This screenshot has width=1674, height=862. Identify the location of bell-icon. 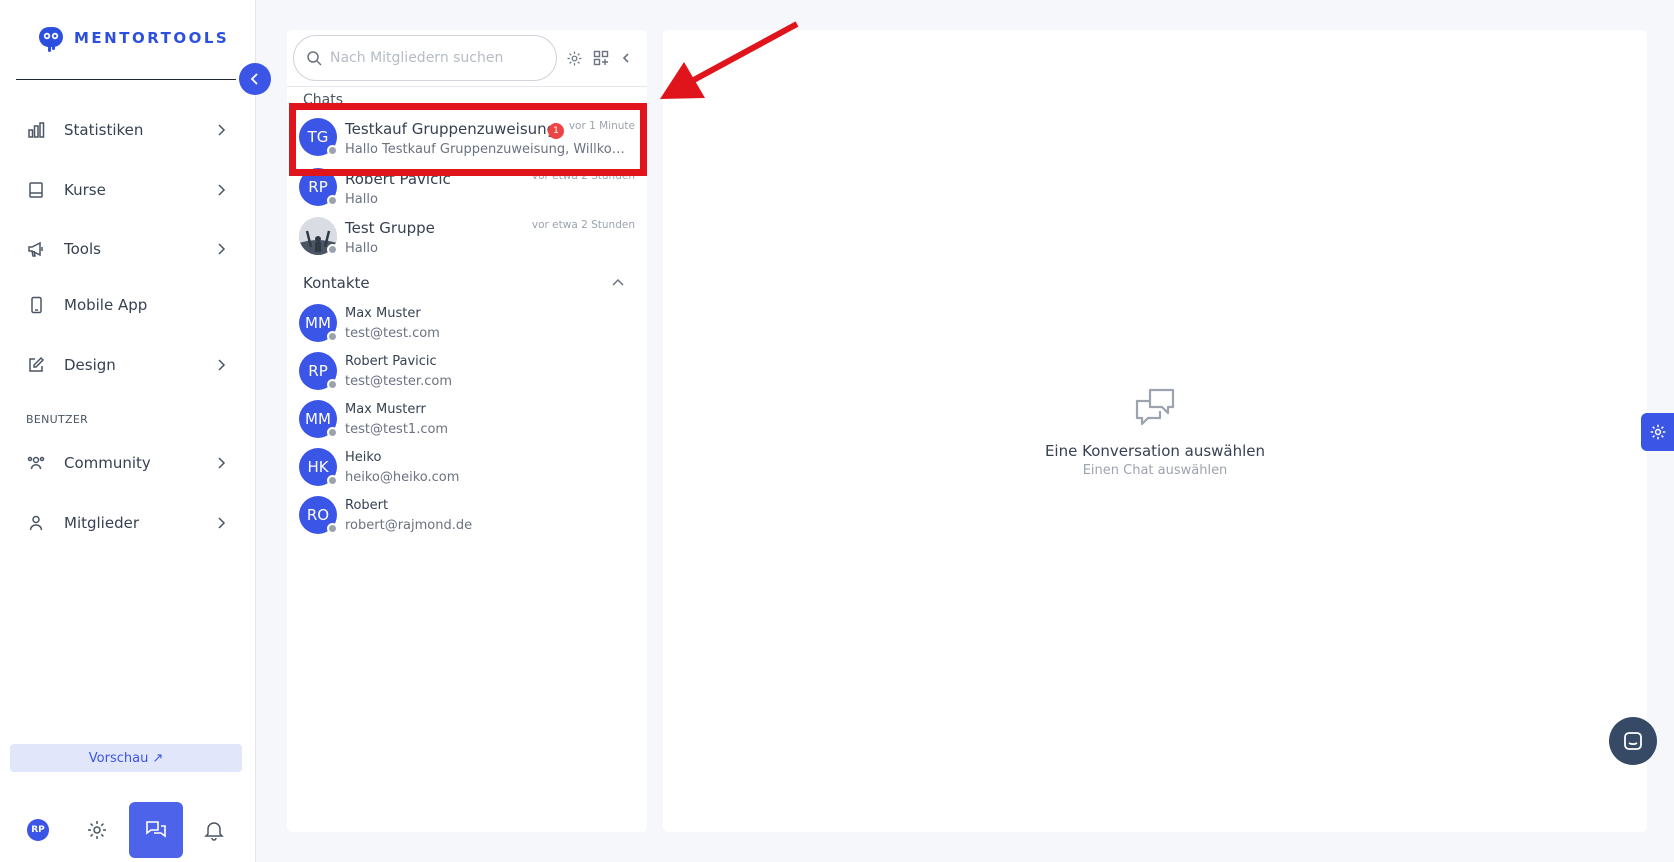
(214, 830).